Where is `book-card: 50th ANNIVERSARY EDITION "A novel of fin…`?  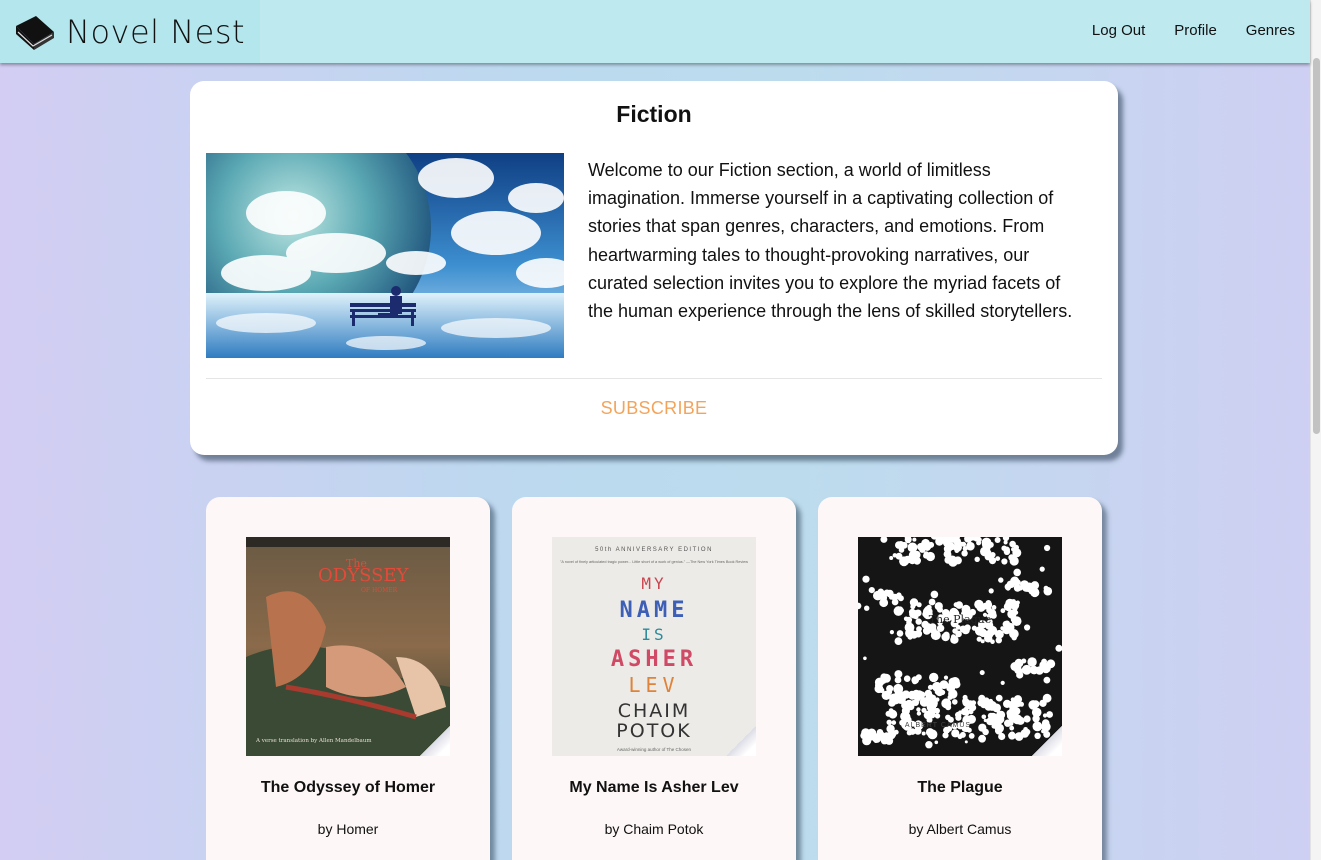
book-card: 50th ANNIVERSARY EDITION "A novel of fin… is located at coordinates (654, 678).